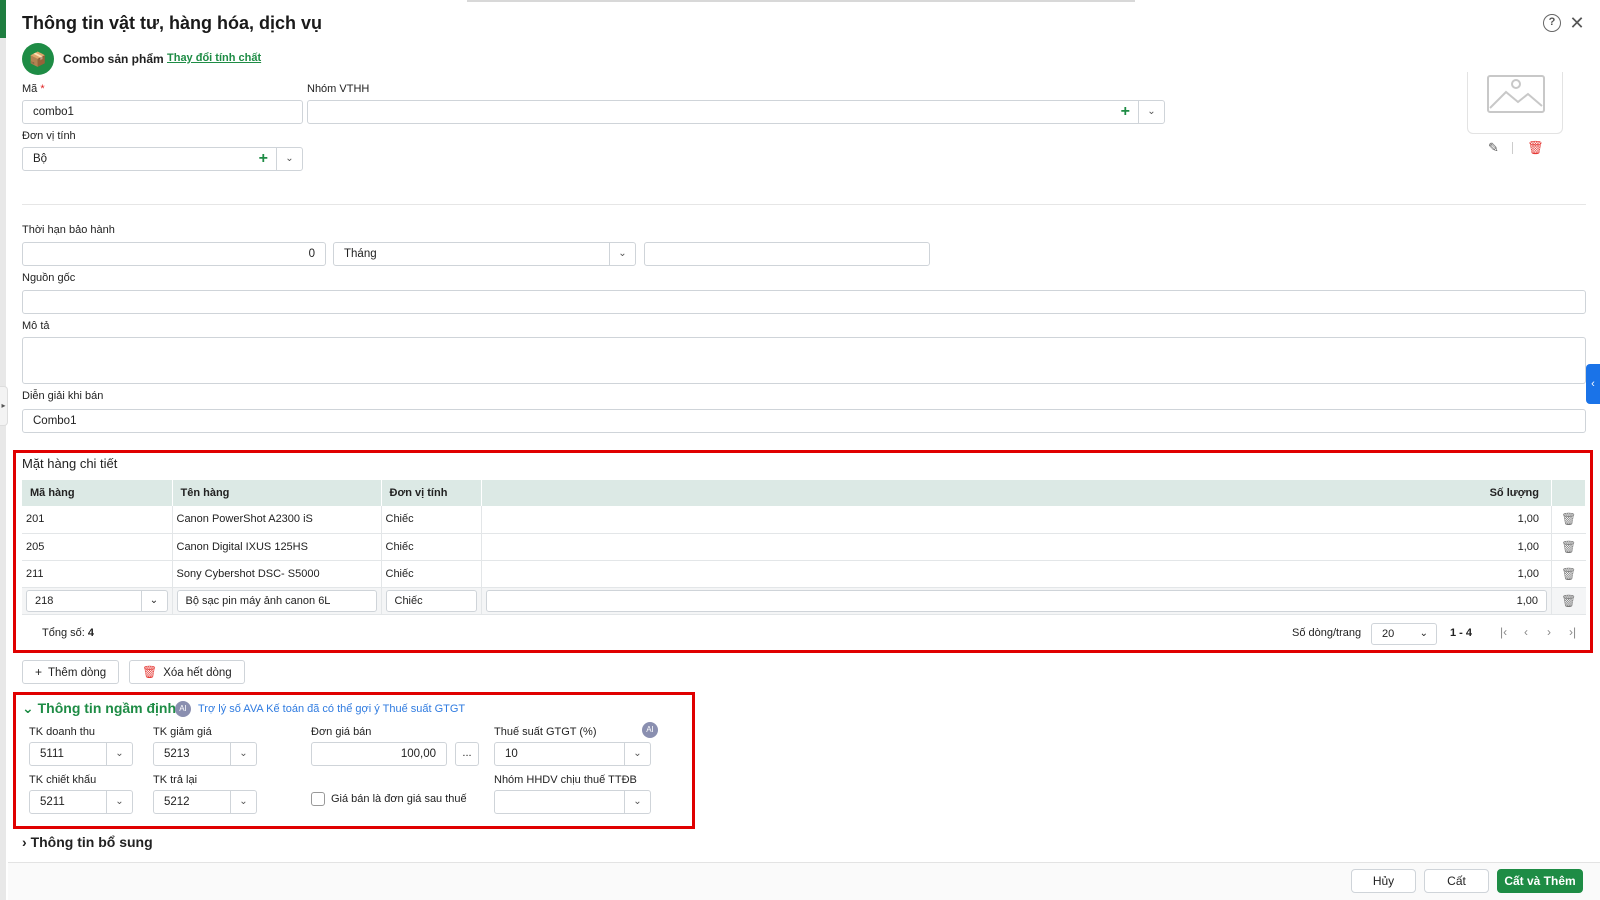 This screenshot has width=1600, height=900. I want to click on defaults-section-title: ⌄ Thông tin ngầm định, so click(99, 708).